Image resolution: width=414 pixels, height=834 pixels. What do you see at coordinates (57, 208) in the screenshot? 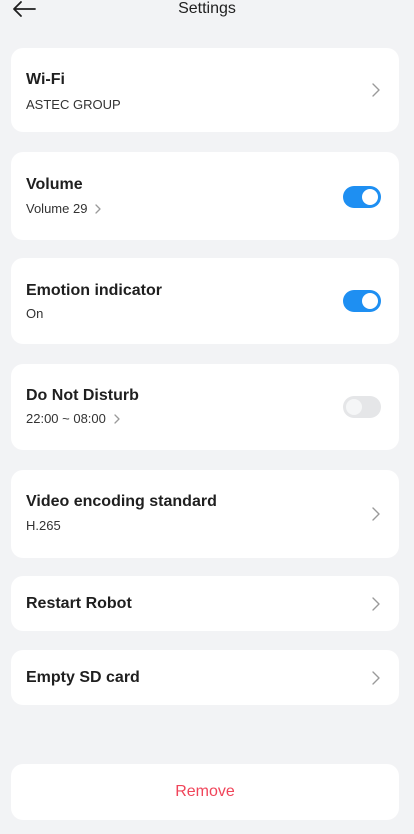
I see `volume-value: Volume 29` at bounding box center [57, 208].